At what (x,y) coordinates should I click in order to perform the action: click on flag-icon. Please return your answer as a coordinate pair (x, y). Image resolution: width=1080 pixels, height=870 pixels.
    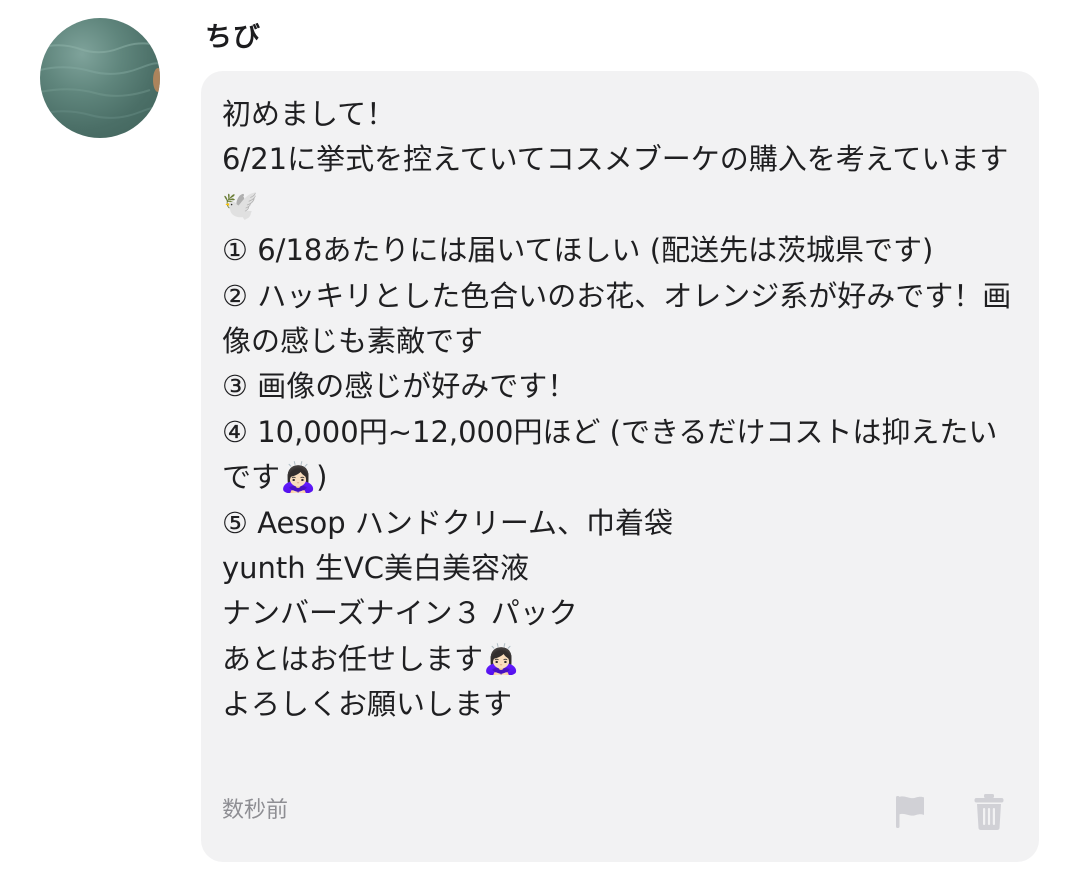
    Looking at the image, I should click on (910, 812).